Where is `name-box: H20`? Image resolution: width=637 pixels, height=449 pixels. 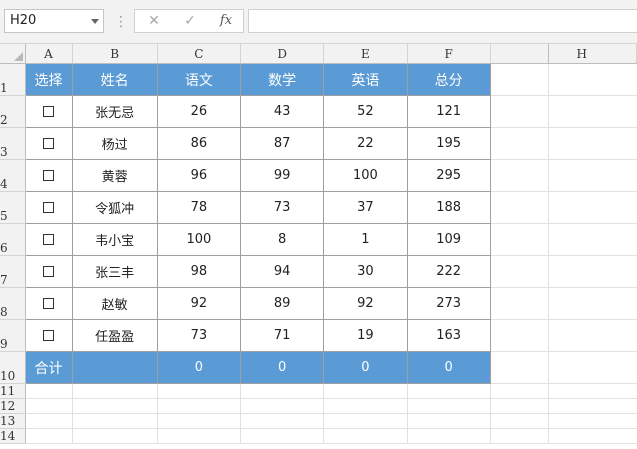
name-box: H20 is located at coordinates (54, 21).